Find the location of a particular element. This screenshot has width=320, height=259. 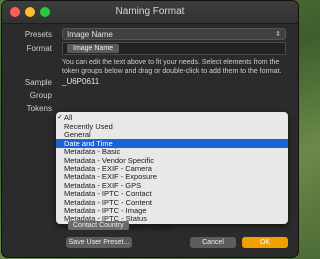

format-label: Format is located at coordinates (39, 48).